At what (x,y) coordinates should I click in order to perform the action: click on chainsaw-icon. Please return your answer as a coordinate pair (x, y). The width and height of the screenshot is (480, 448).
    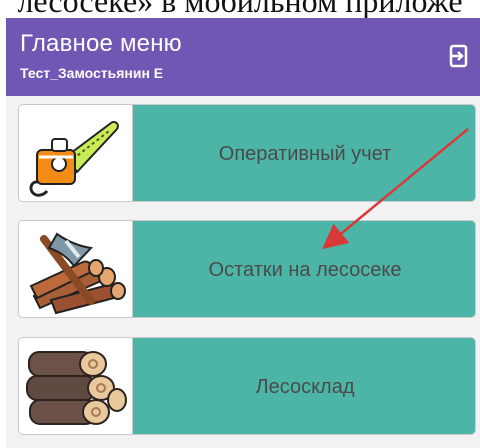
    Looking at the image, I should click on (74, 158).